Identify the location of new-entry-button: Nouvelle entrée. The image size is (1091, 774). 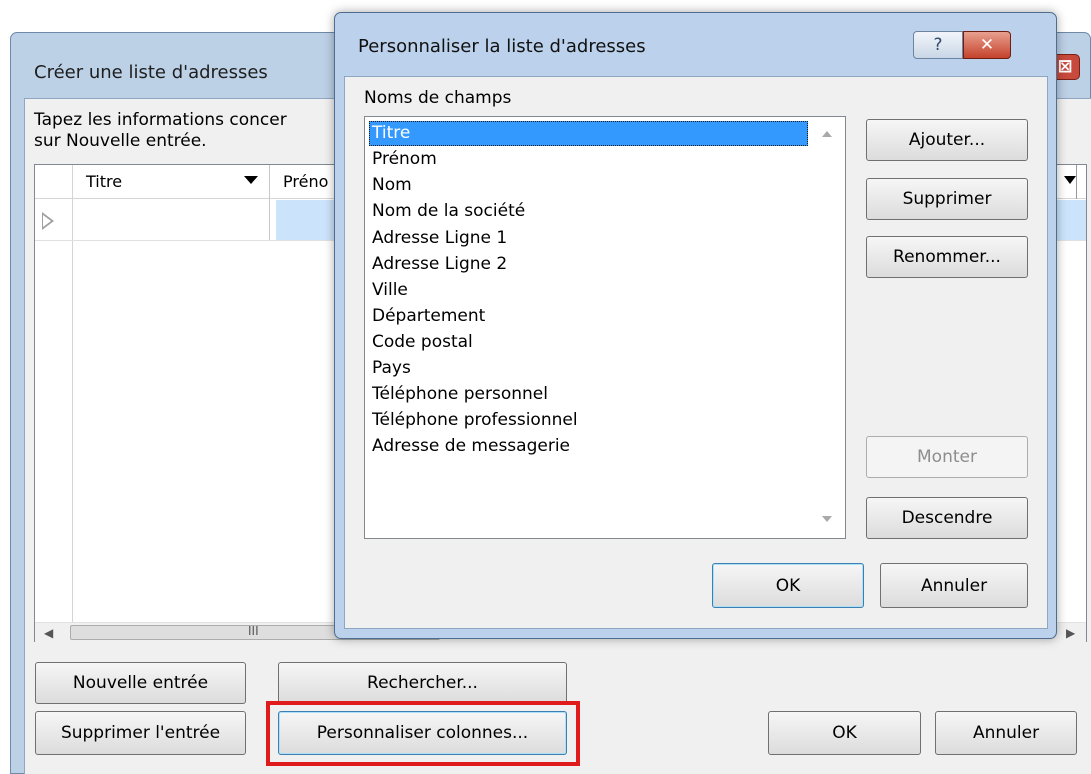
(140, 683).